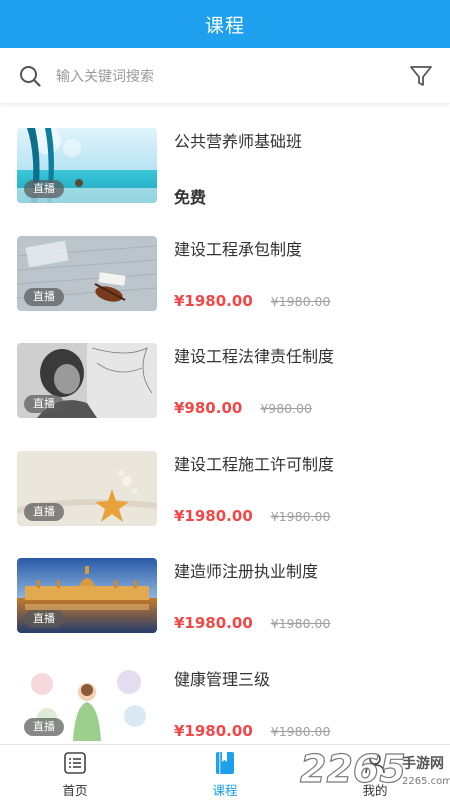  I want to click on price-row: ¥980.00 ¥980.00, so click(243, 408).